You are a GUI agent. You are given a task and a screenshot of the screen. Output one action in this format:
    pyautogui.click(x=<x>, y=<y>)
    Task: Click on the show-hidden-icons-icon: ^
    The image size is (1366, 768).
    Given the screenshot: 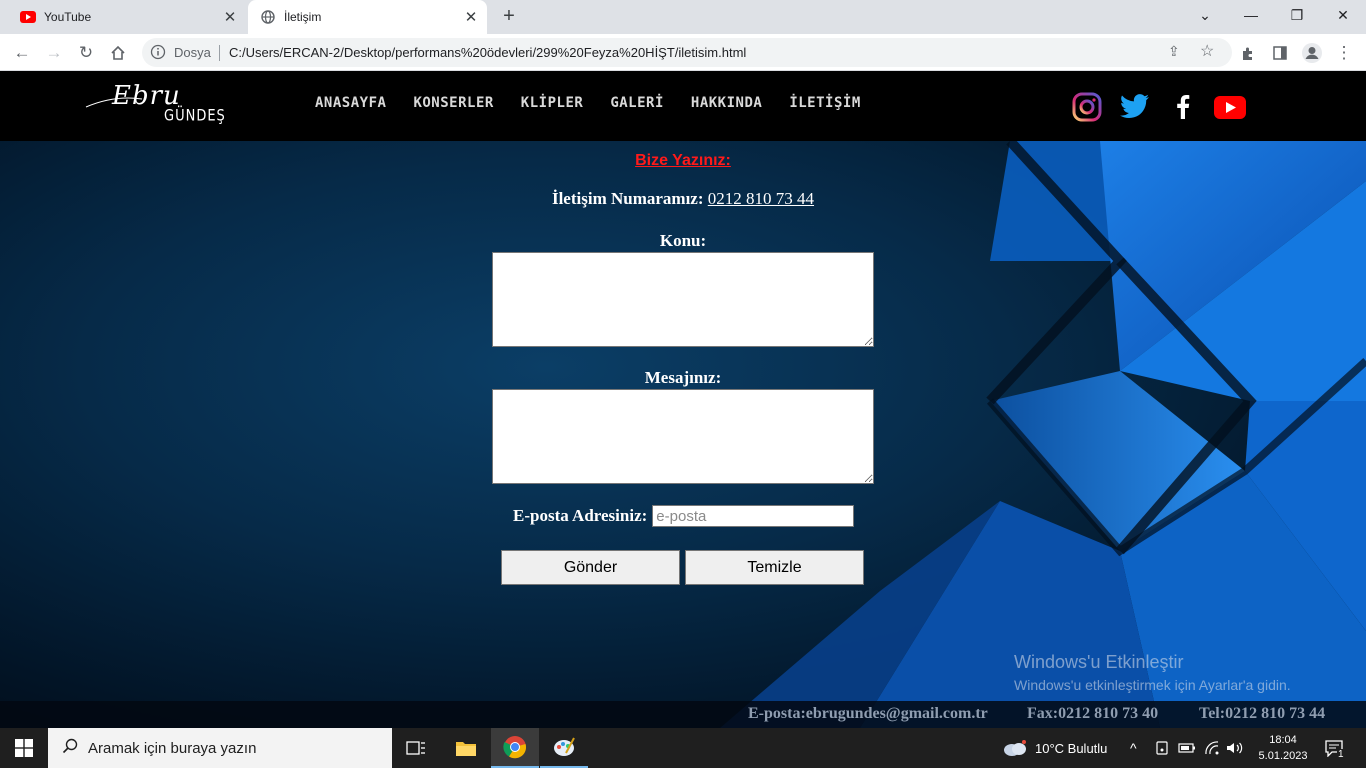 What is the action you would take?
    pyautogui.click(x=1133, y=748)
    